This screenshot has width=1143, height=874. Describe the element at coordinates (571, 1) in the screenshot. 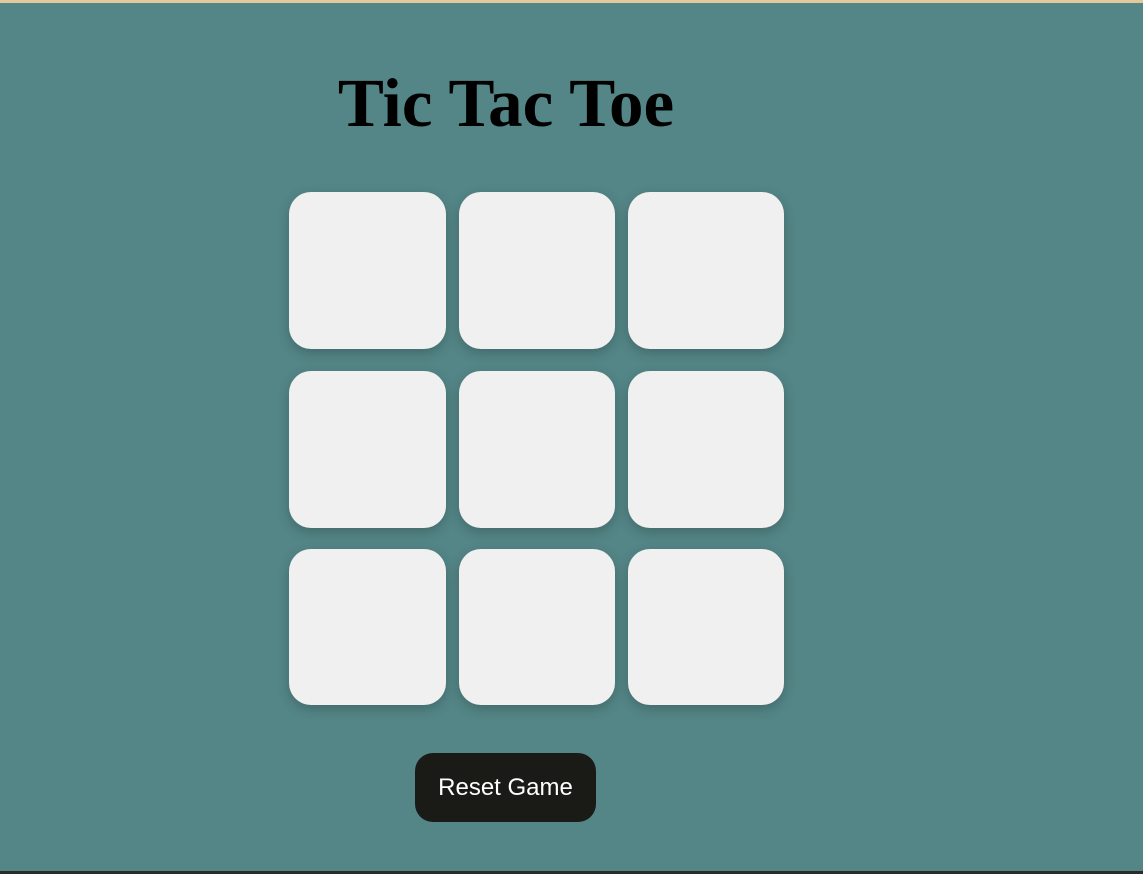

I see `top-border-strip` at that location.